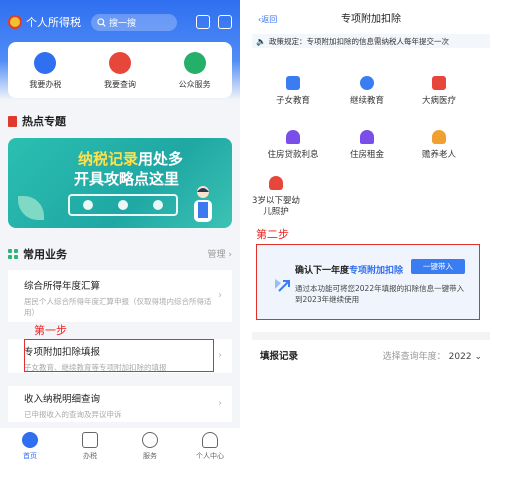 The height and width of the screenshot is (478, 515). I want to click on baby-icon, so click(276, 183).